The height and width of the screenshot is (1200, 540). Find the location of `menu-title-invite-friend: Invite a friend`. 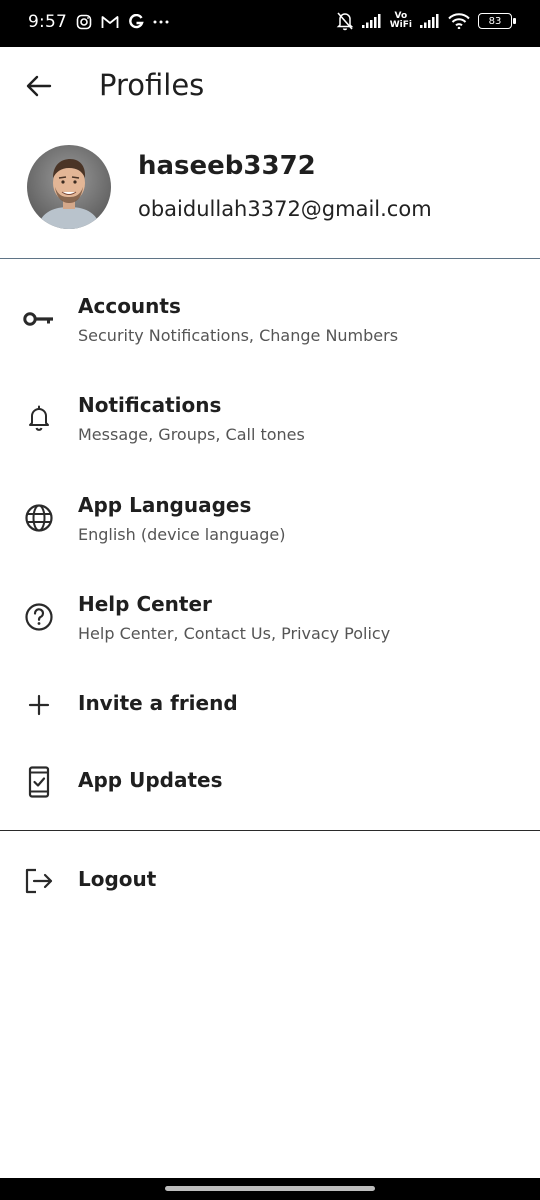

menu-title-invite-friend: Invite a friend is located at coordinates (158, 703).